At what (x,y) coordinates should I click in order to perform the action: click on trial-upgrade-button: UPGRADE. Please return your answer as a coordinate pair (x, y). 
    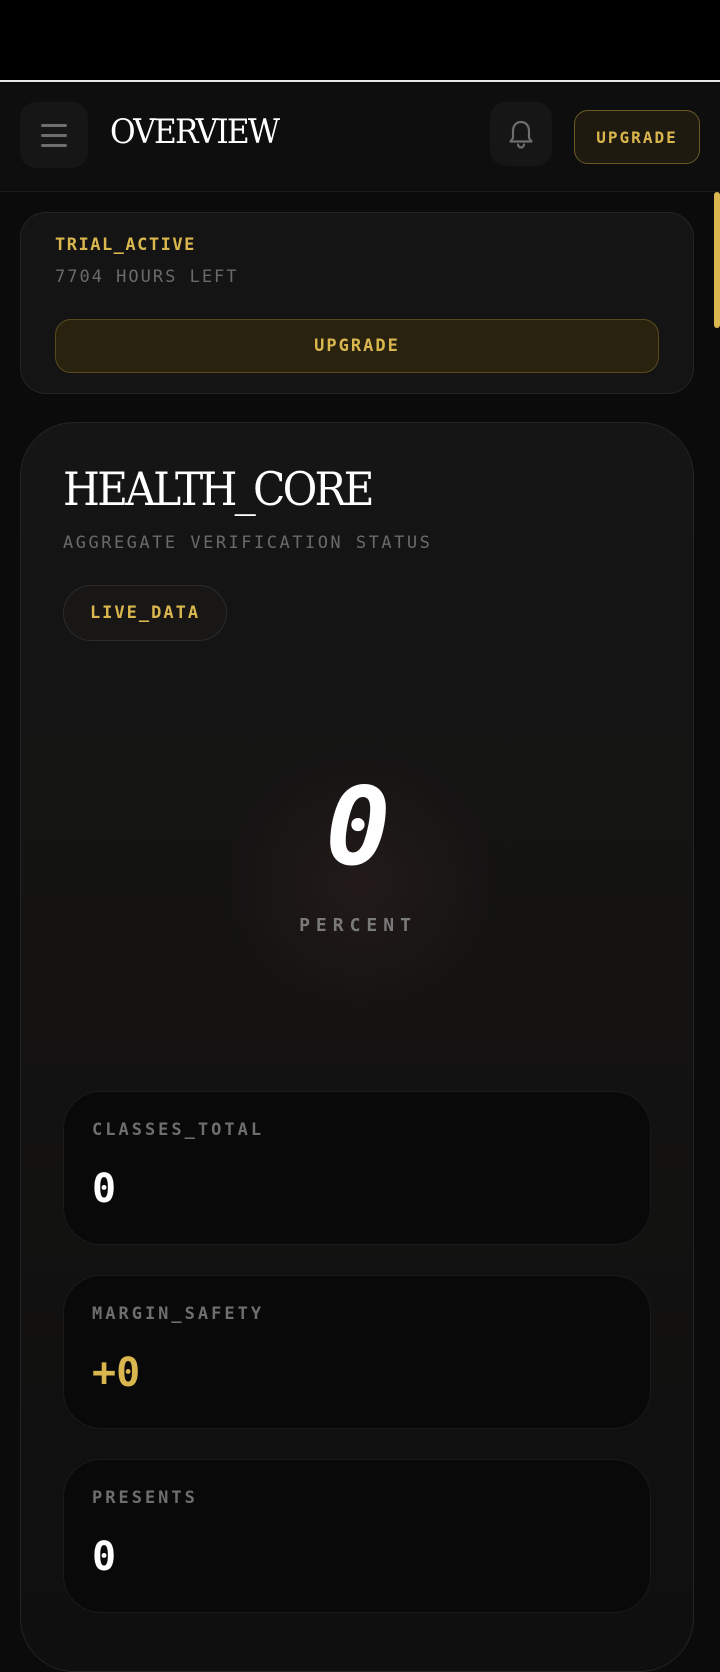
    Looking at the image, I should click on (357, 346).